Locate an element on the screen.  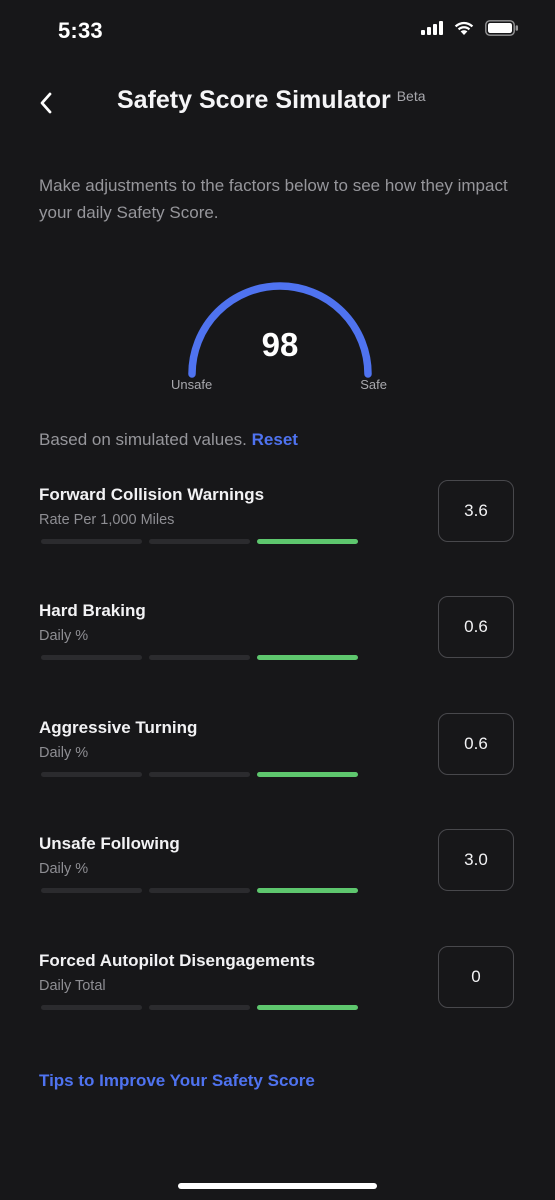
gauge-max-label: Safe is located at coordinates (373, 384).